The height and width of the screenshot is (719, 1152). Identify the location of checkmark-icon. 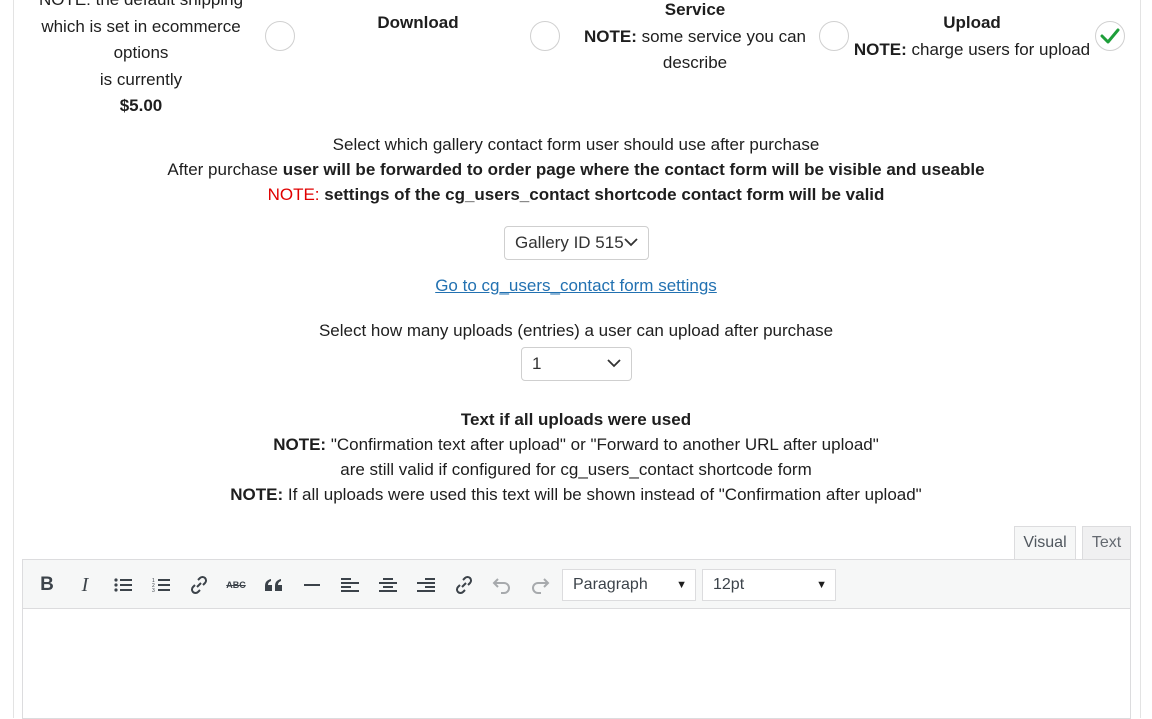
(1110, 36).